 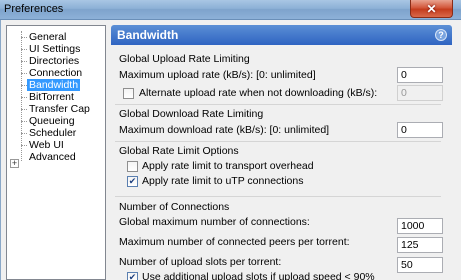 I want to click on extra-slots-checkbox: ✔, so click(x=132, y=276).